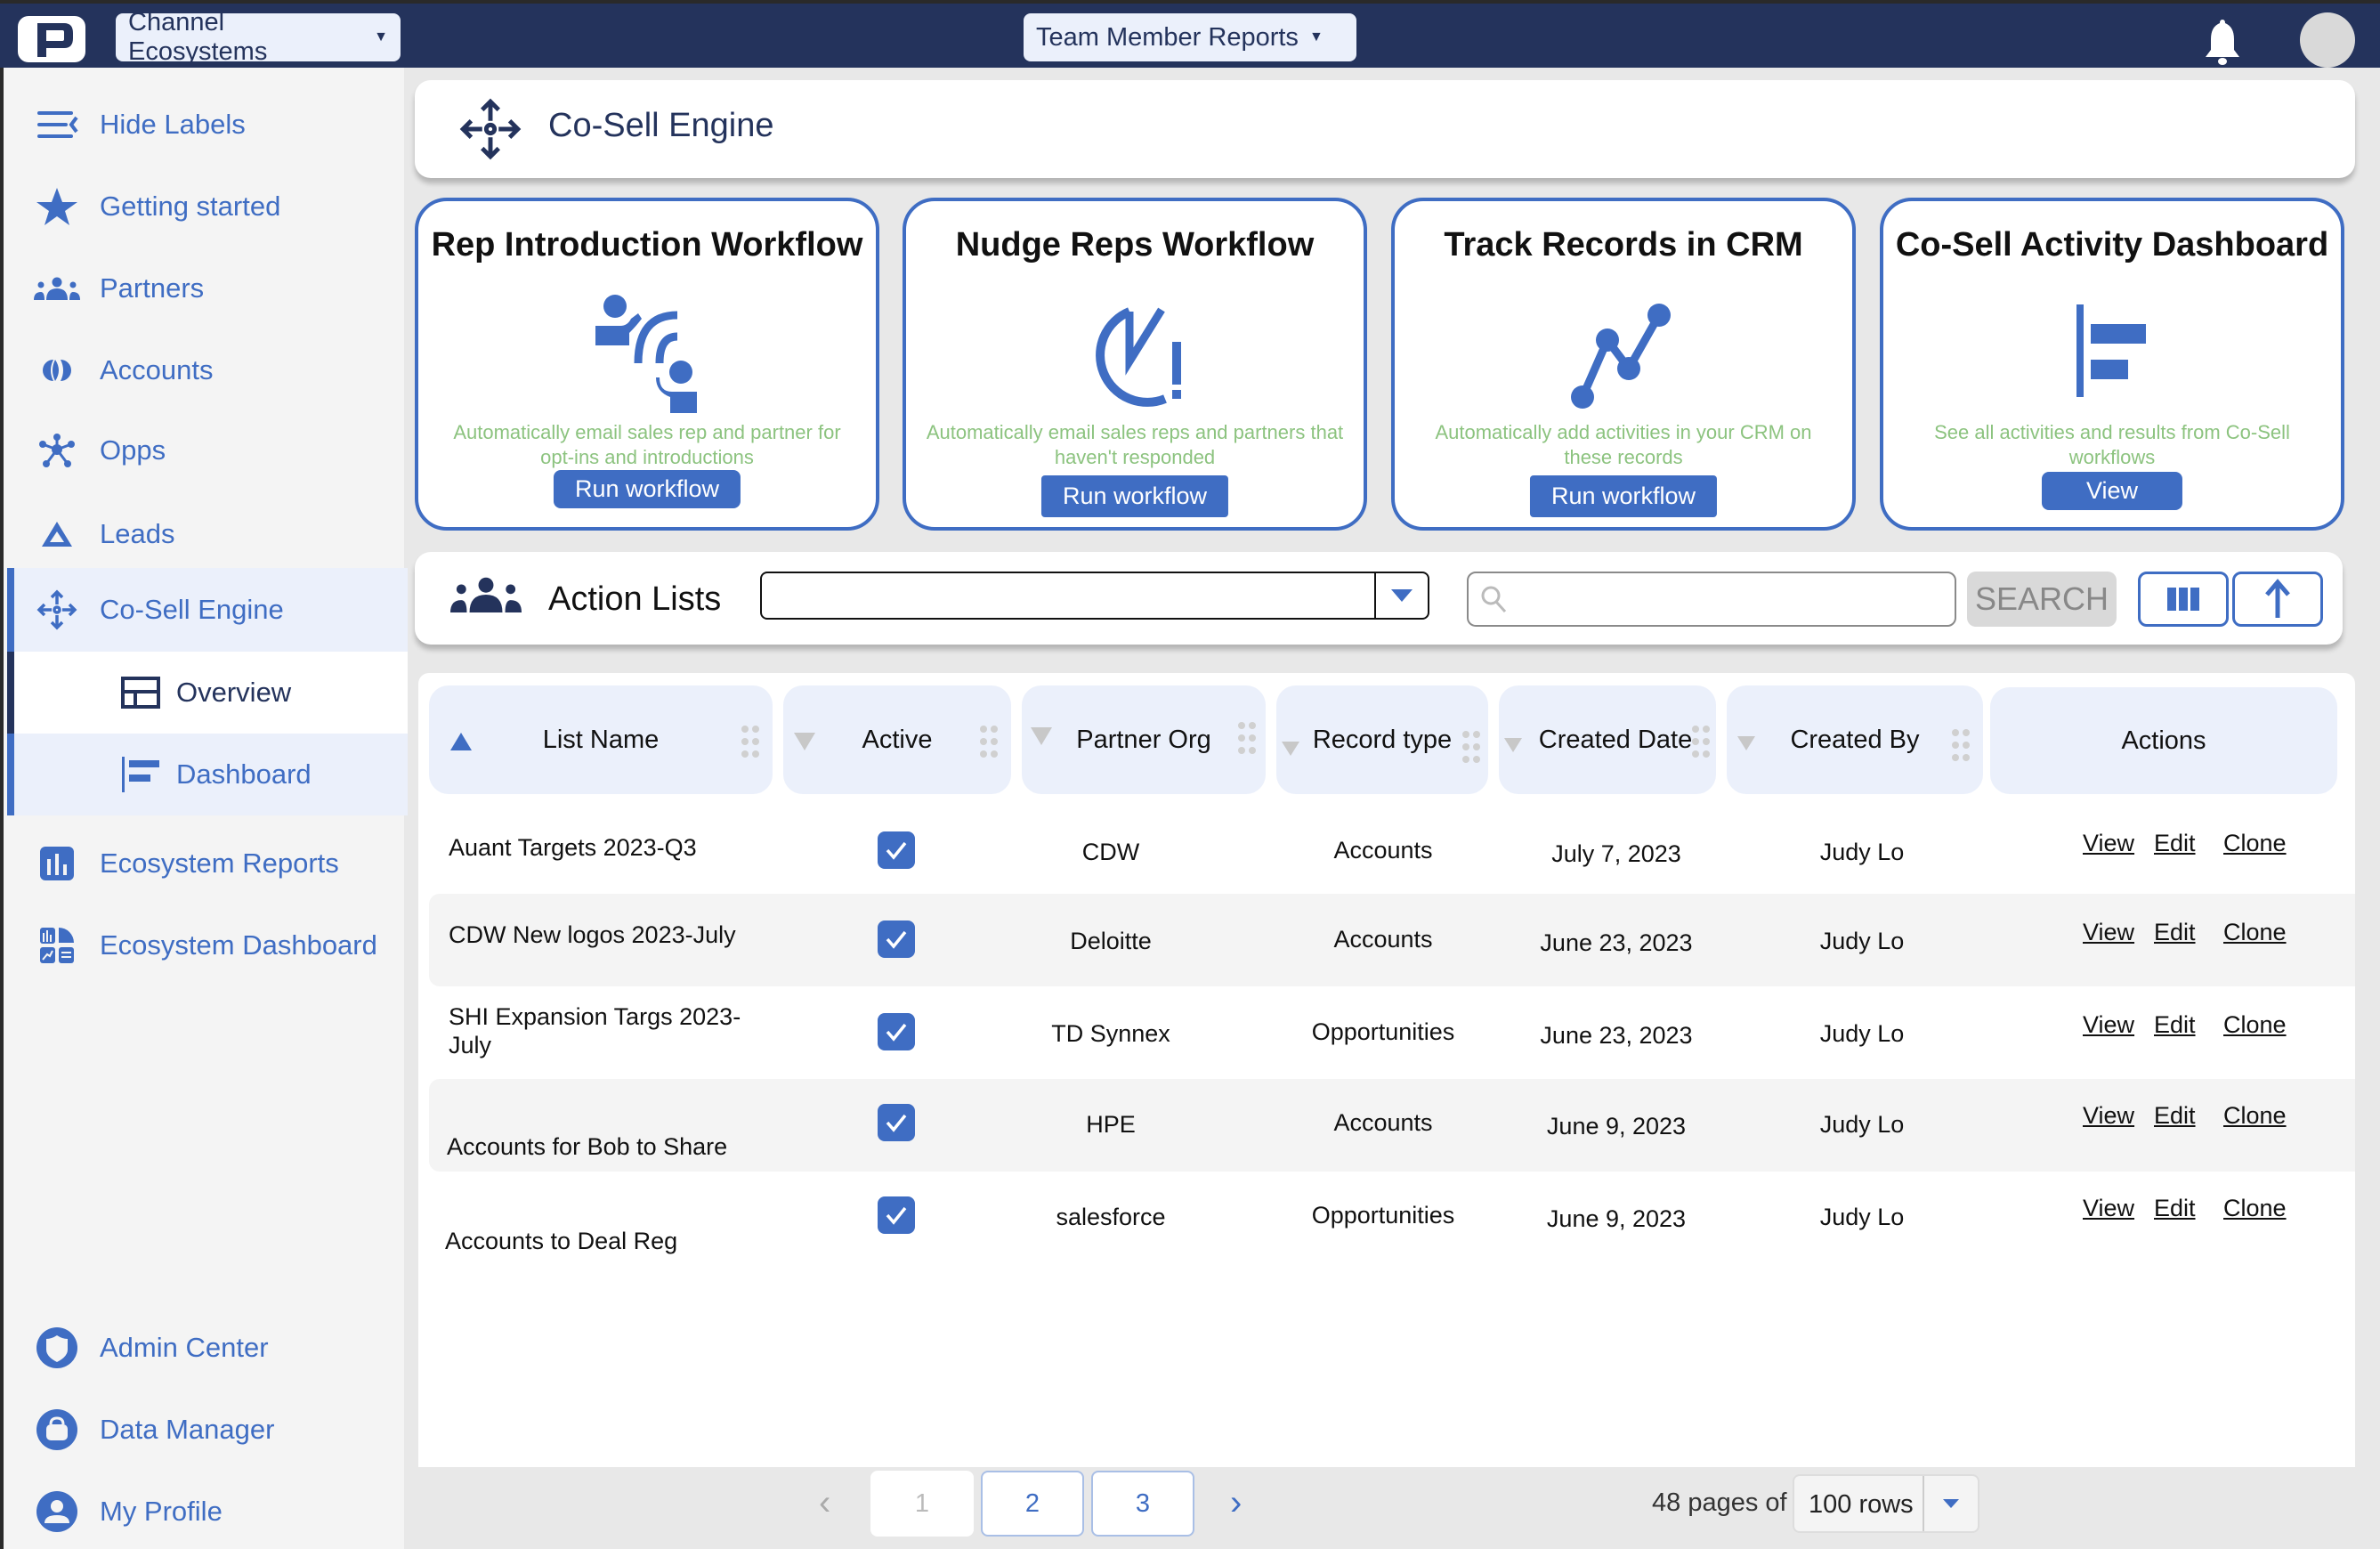  Describe the element at coordinates (207, 1430) in the screenshot. I see `sidebar-item-data-manager: Data Manager` at that location.